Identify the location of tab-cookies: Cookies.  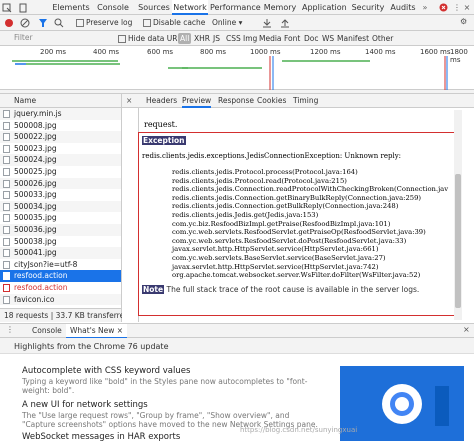
(271, 101).